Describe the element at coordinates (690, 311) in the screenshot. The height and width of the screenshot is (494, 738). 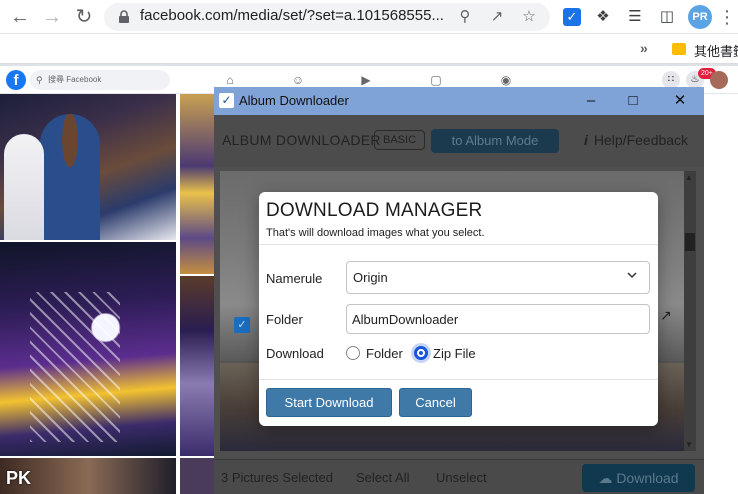
I see `gallery-scrollbar: ▲ ▼` at that location.